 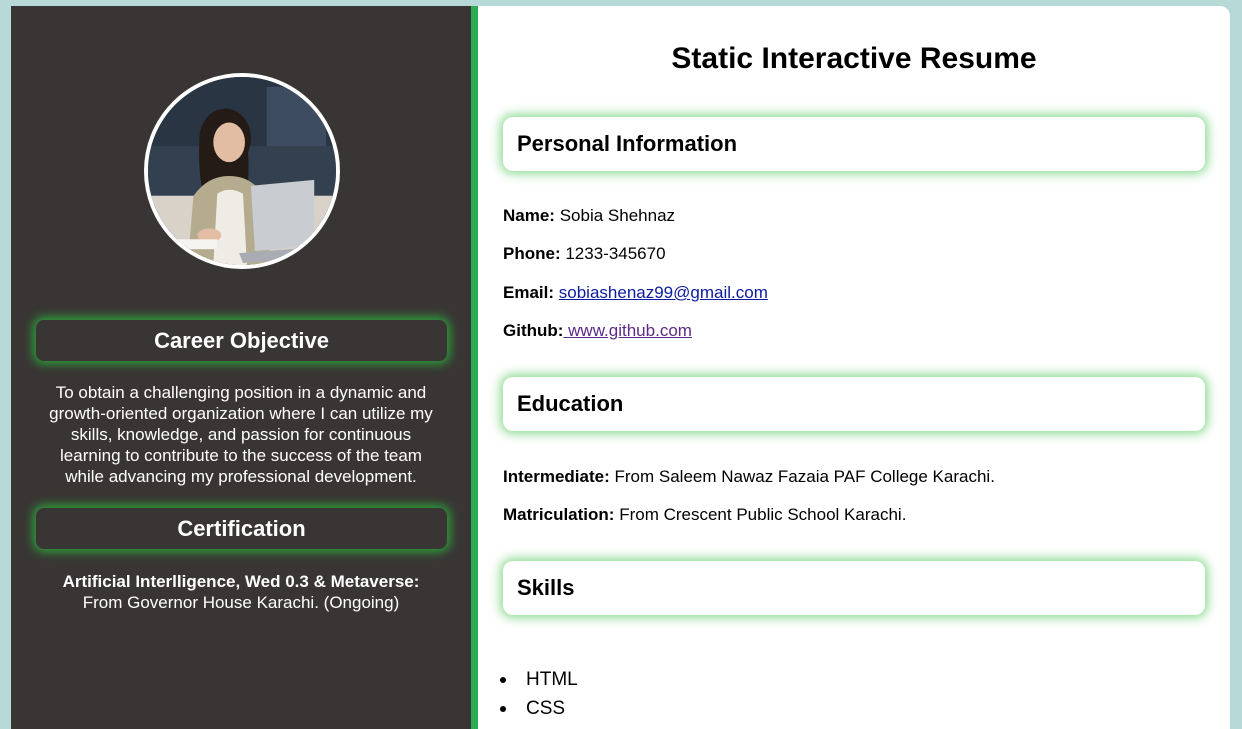 I want to click on email-link: sobiashenaz99@gmail.com, so click(x=663, y=292).